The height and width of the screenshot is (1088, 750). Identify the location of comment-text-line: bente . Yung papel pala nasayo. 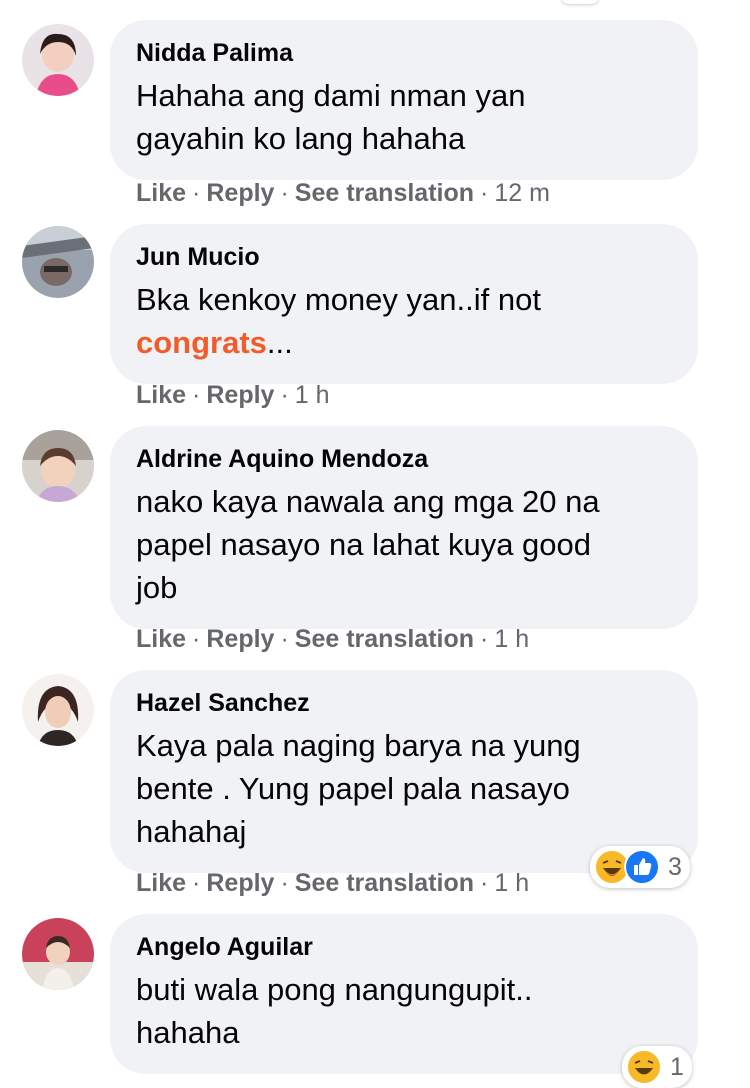
(353, 788).